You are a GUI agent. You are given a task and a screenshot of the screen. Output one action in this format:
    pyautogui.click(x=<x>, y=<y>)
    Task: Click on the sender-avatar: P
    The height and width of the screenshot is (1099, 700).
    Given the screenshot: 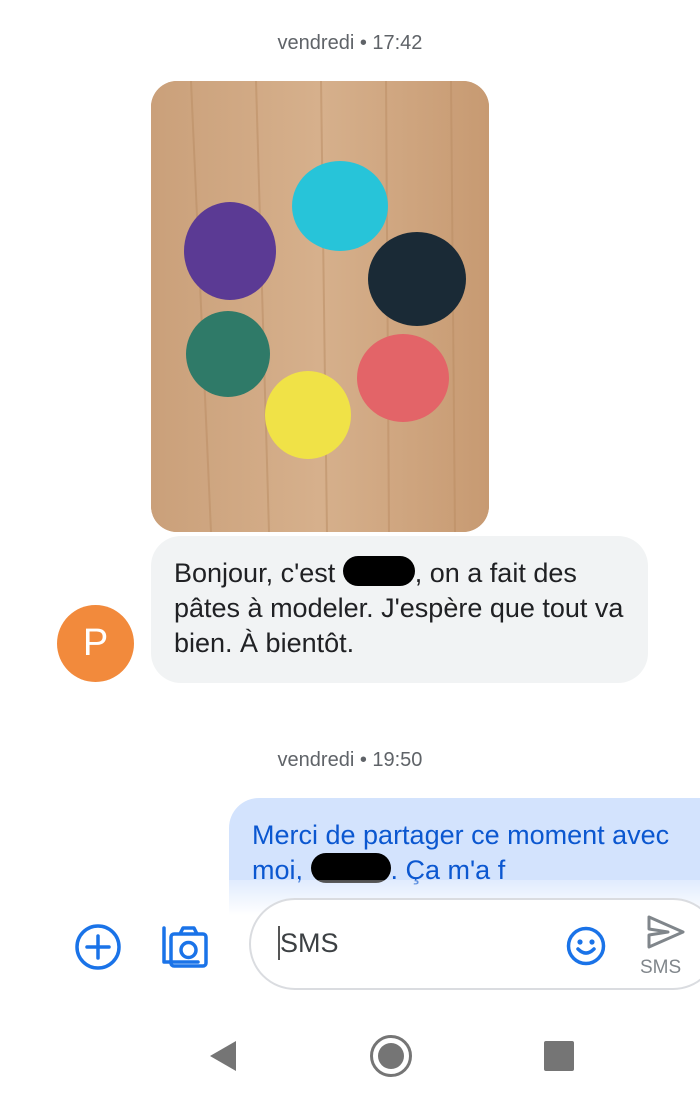 What is the action you would take?
    pyautogui.click(x=95, y=643)
    